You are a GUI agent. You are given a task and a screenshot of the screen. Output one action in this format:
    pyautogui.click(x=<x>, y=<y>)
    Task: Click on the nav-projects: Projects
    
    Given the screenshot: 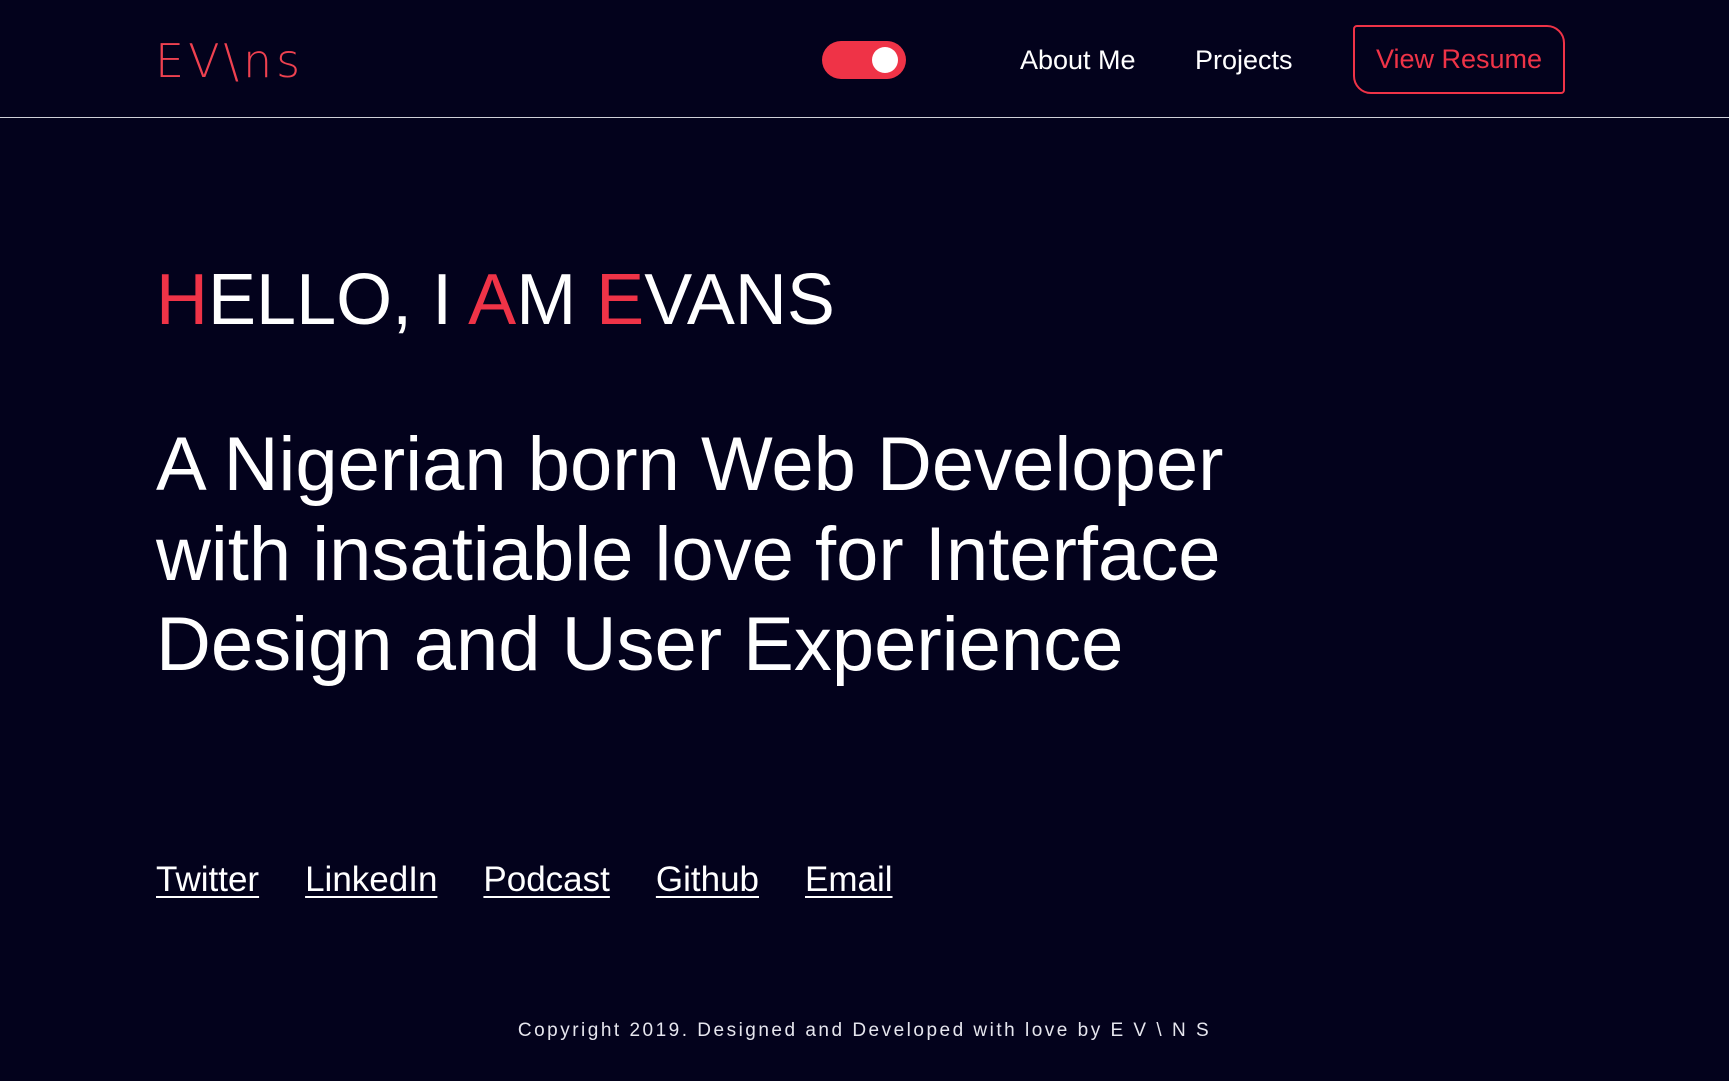 What is the action you would take?
    pyautogui.click(x=1244, y=60)
    